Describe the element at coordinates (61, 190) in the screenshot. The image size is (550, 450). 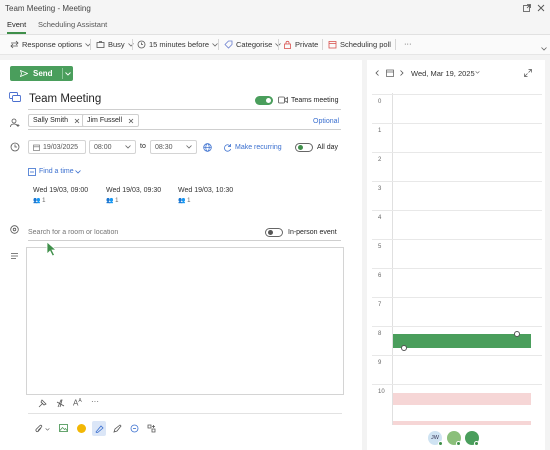
I see `suggestion-time: Wed 19/03, 09:00` at that location.